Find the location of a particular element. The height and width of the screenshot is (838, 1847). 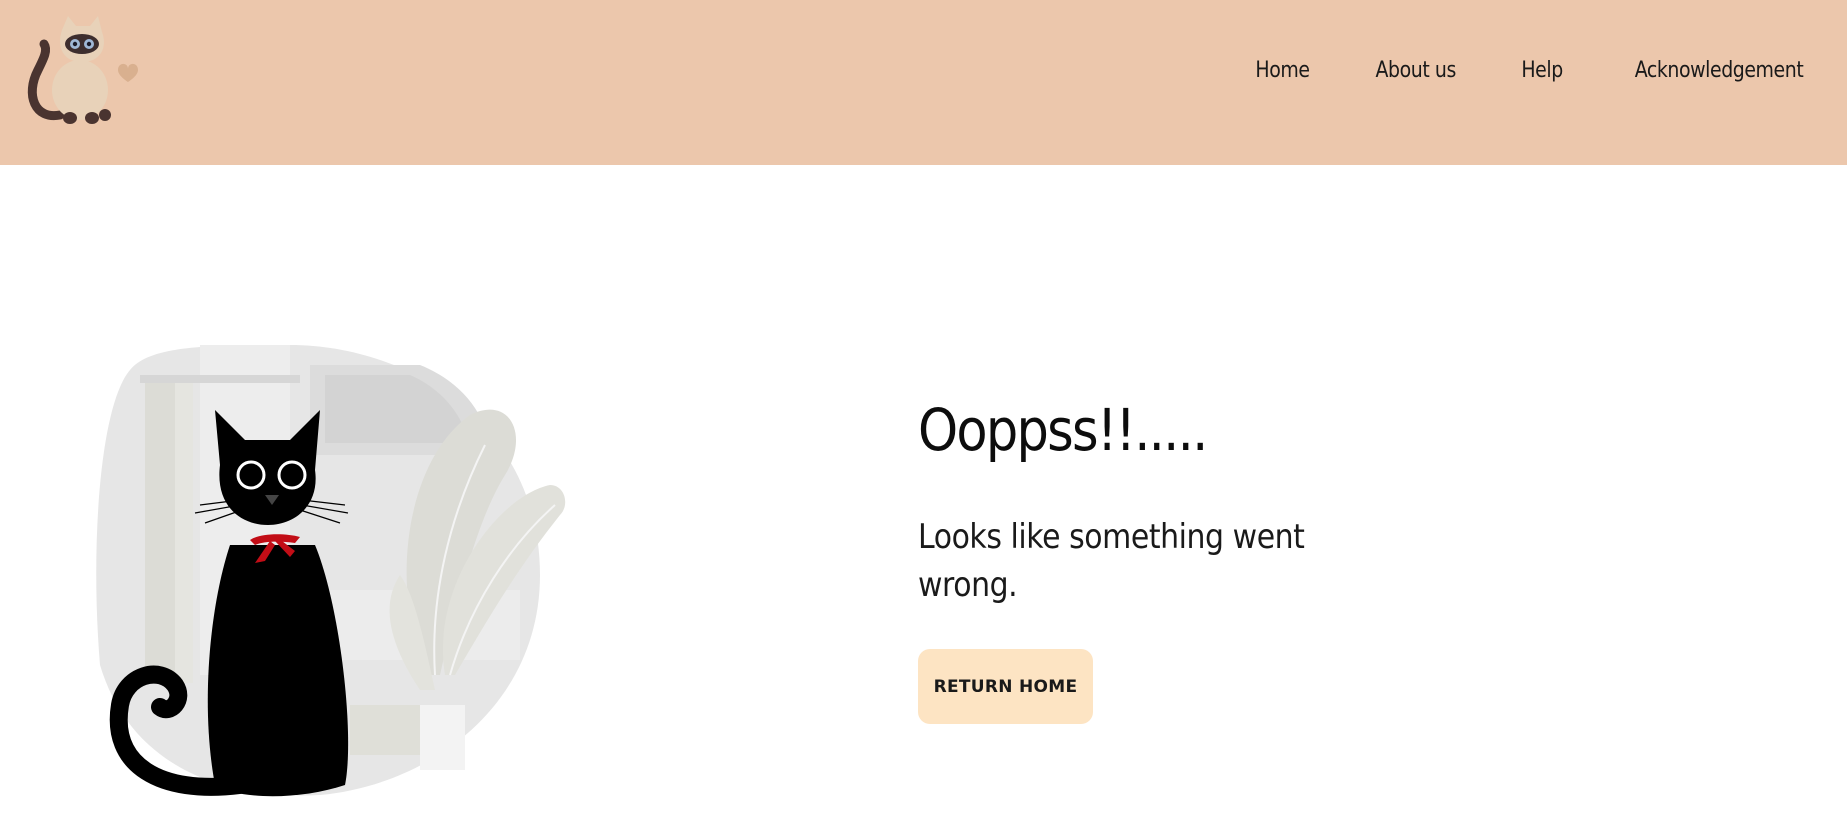

main-nav: Home About us Help Acknowledgement is located at coordinates (1534, 70).